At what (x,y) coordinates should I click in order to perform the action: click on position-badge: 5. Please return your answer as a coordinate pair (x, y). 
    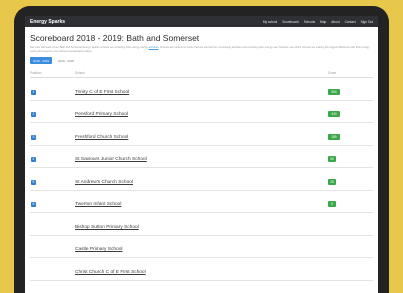
    Looking at the image, I should click on (33, 182).